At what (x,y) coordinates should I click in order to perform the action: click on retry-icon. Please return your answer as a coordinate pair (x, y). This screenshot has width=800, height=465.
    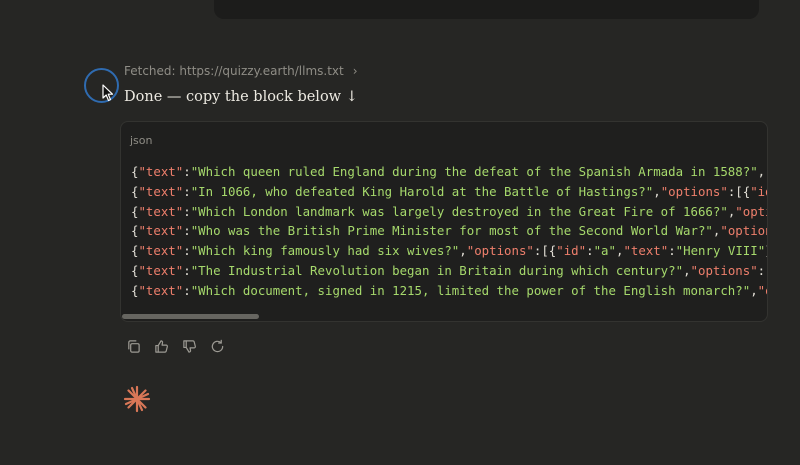
    Looking at the image, I should click on (217, 345).